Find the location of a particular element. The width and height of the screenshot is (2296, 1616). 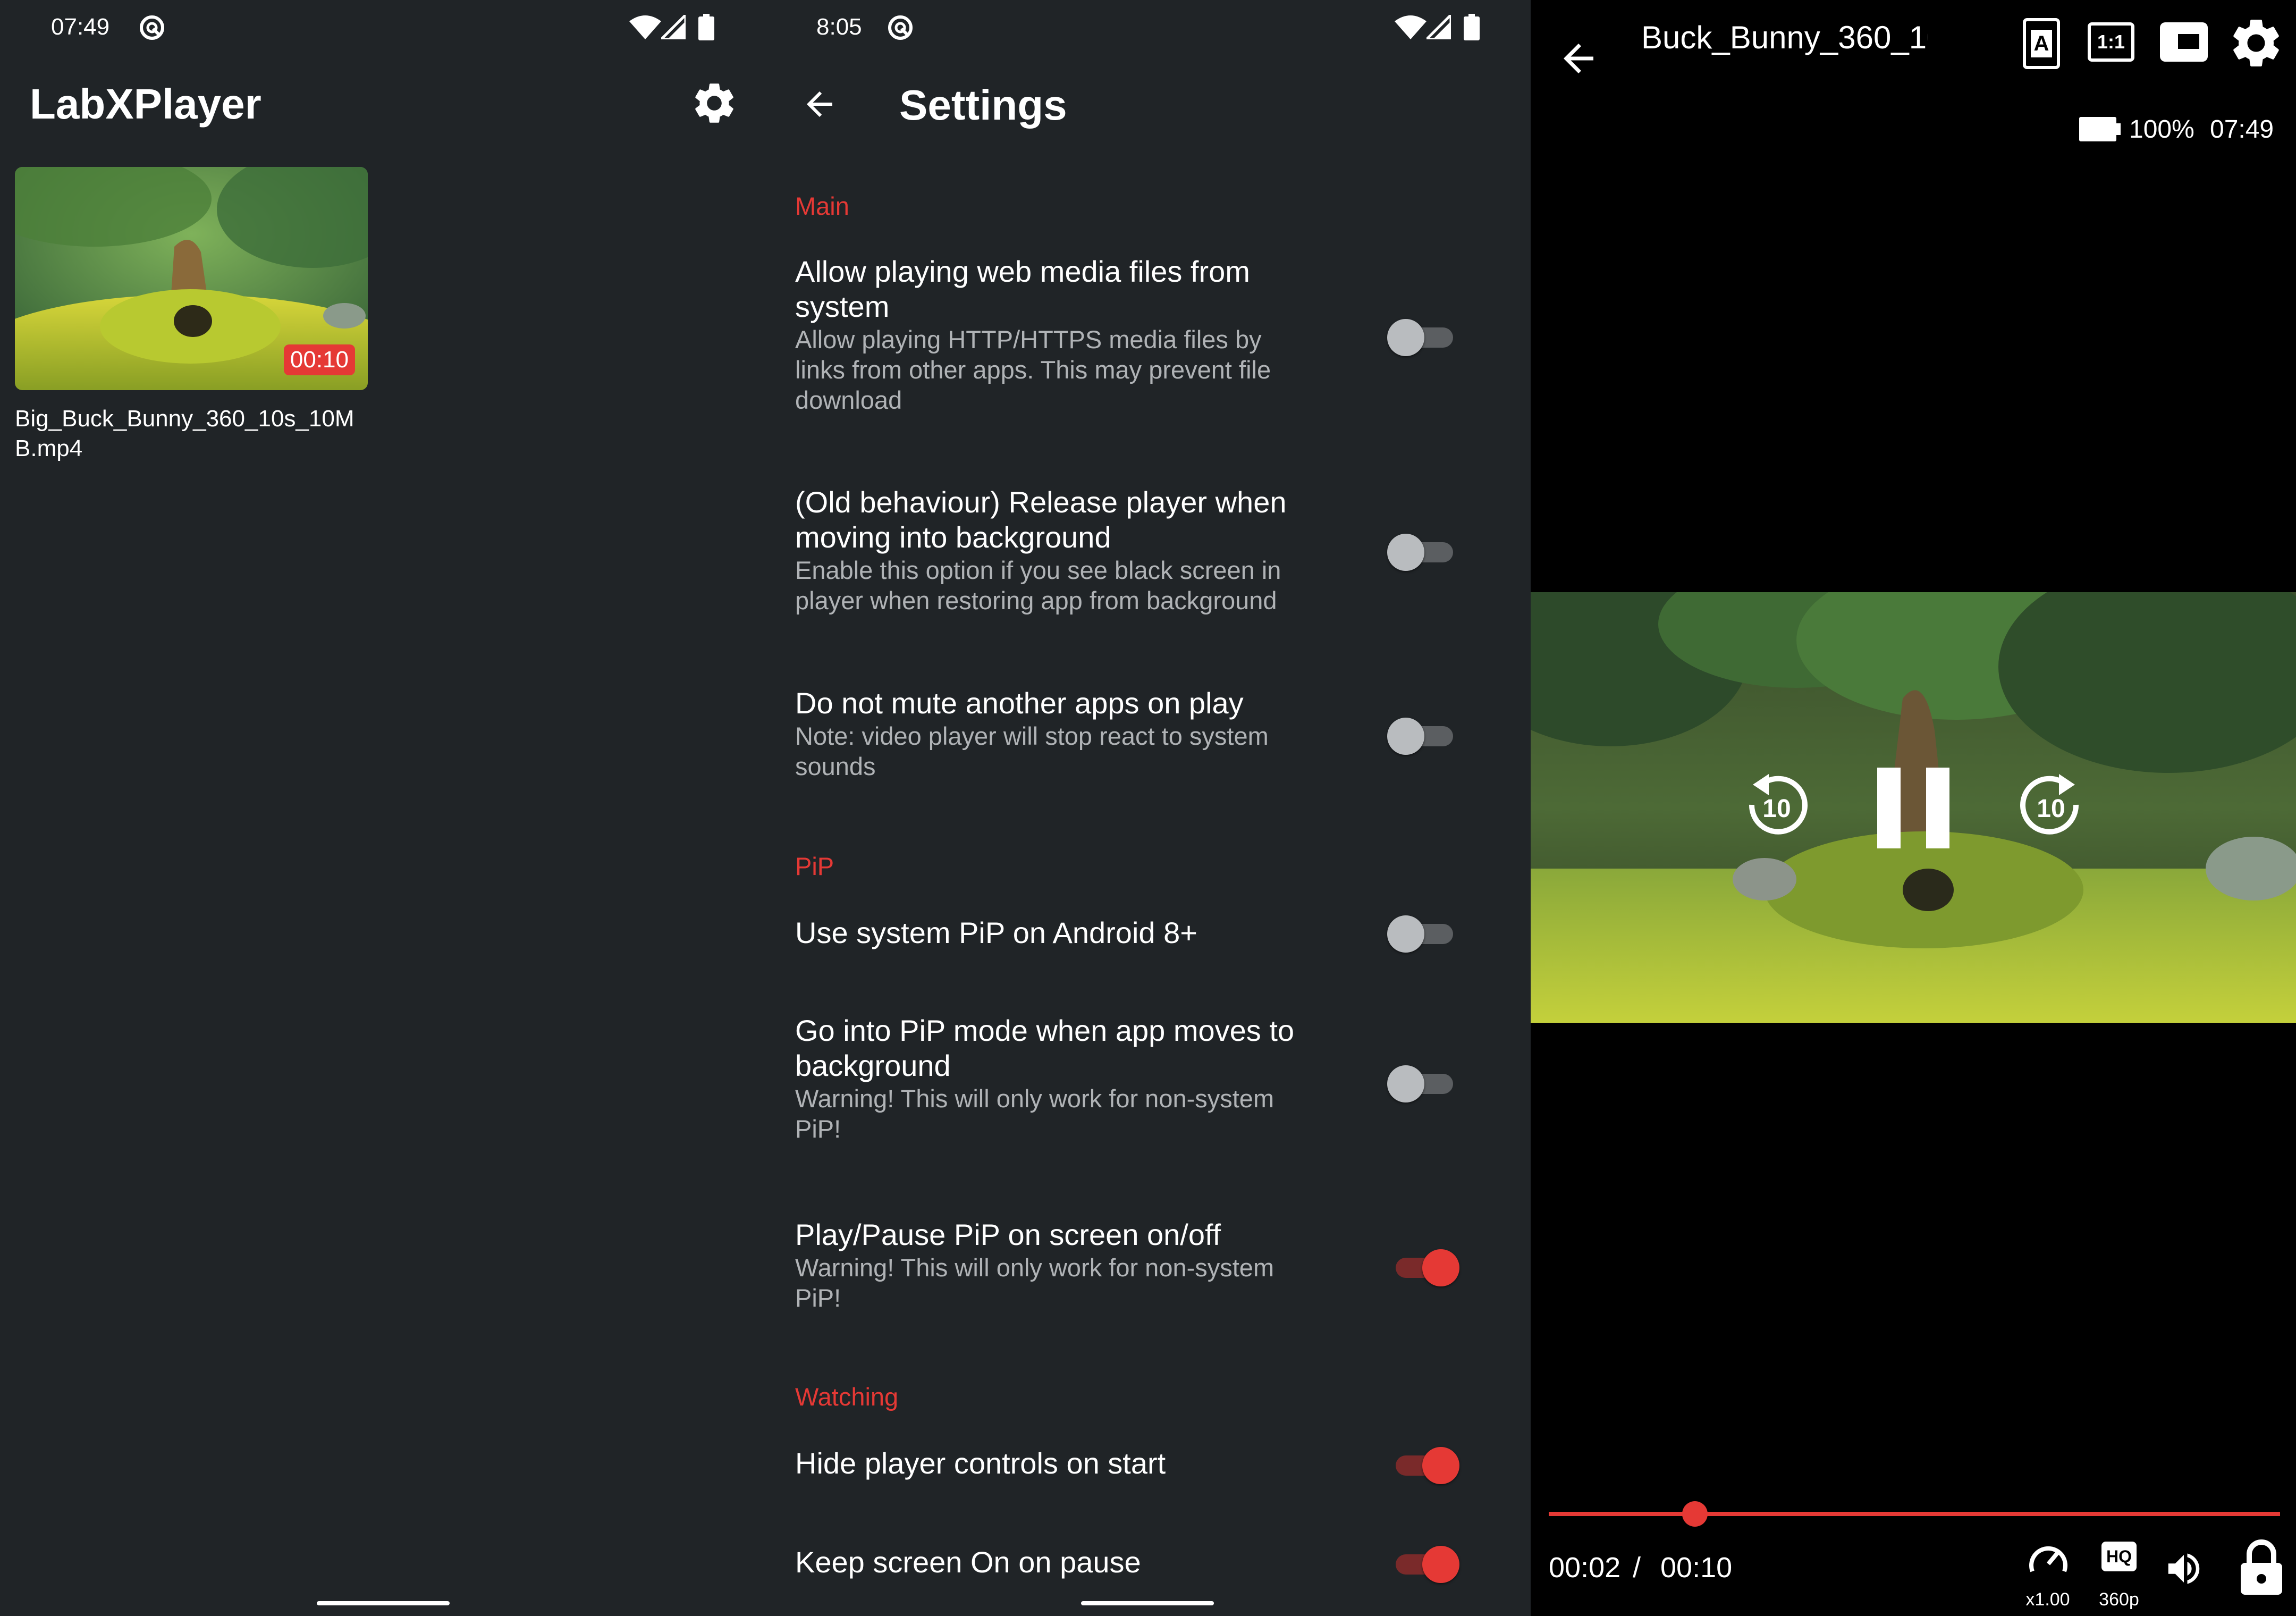

rewind-button: 10 is located at coordinates (1775, 808).